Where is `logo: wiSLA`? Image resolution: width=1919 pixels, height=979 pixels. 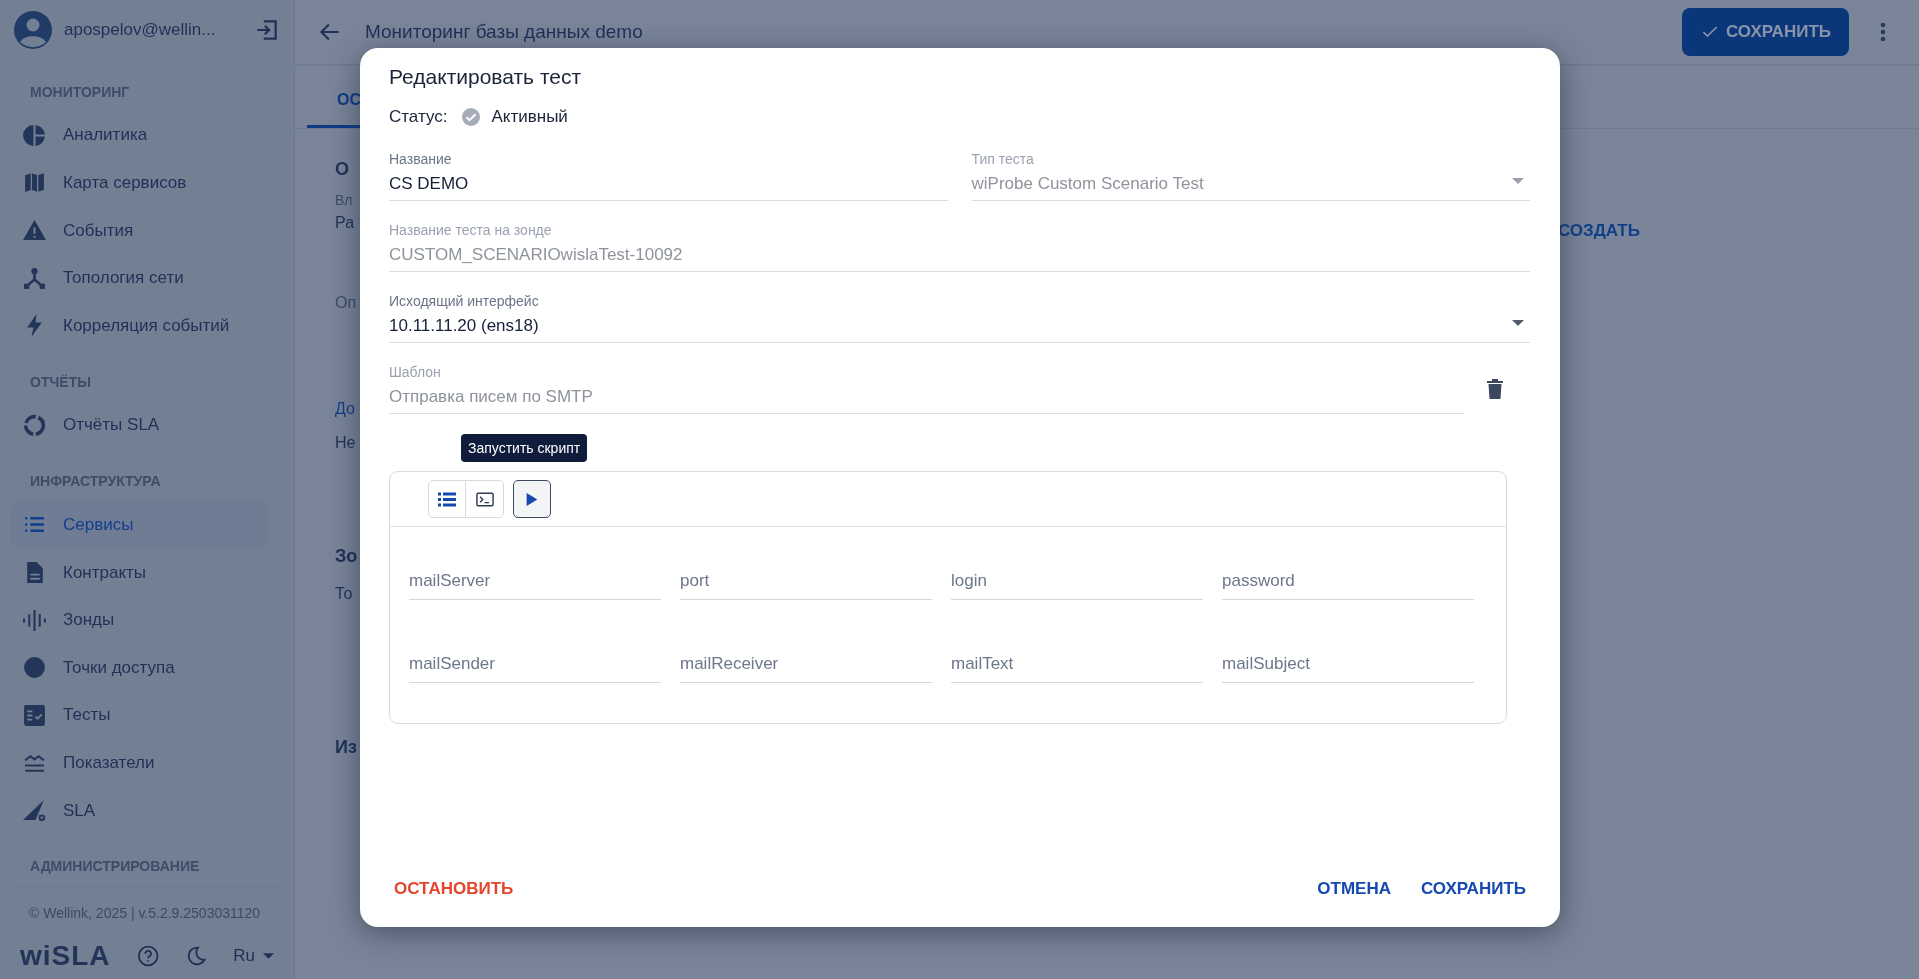 logo: wiSLA is located at coordinates (65, 956).